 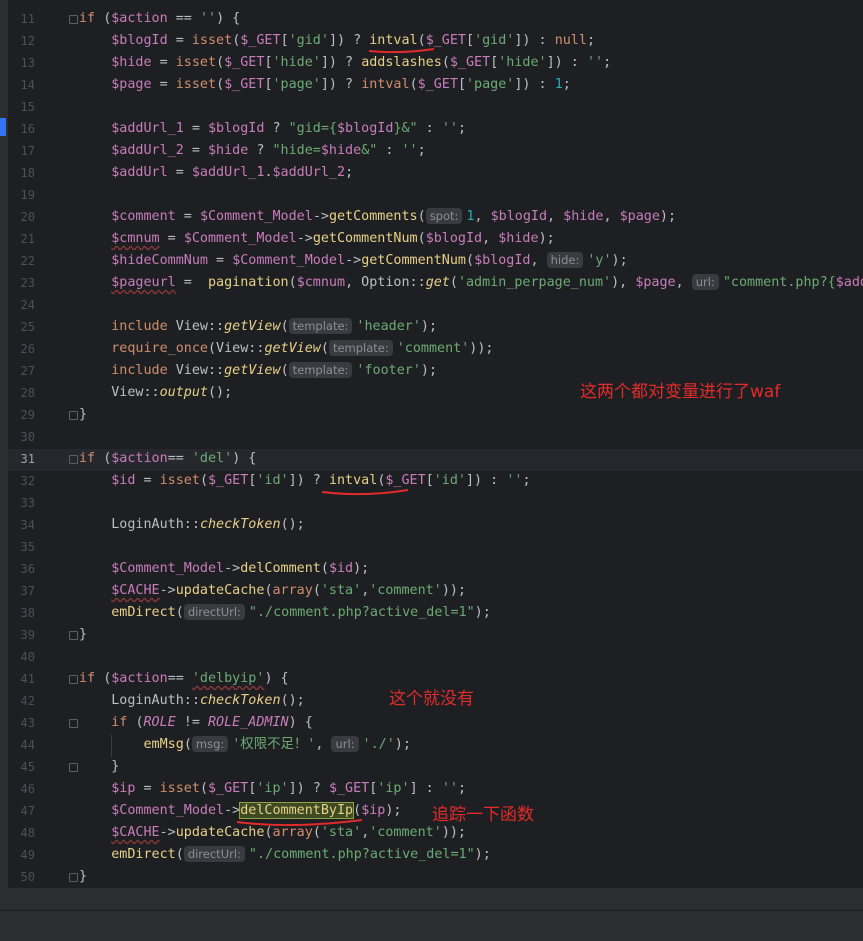 I want to click on underline-delcommentbyip, so click(x=299, y=823).